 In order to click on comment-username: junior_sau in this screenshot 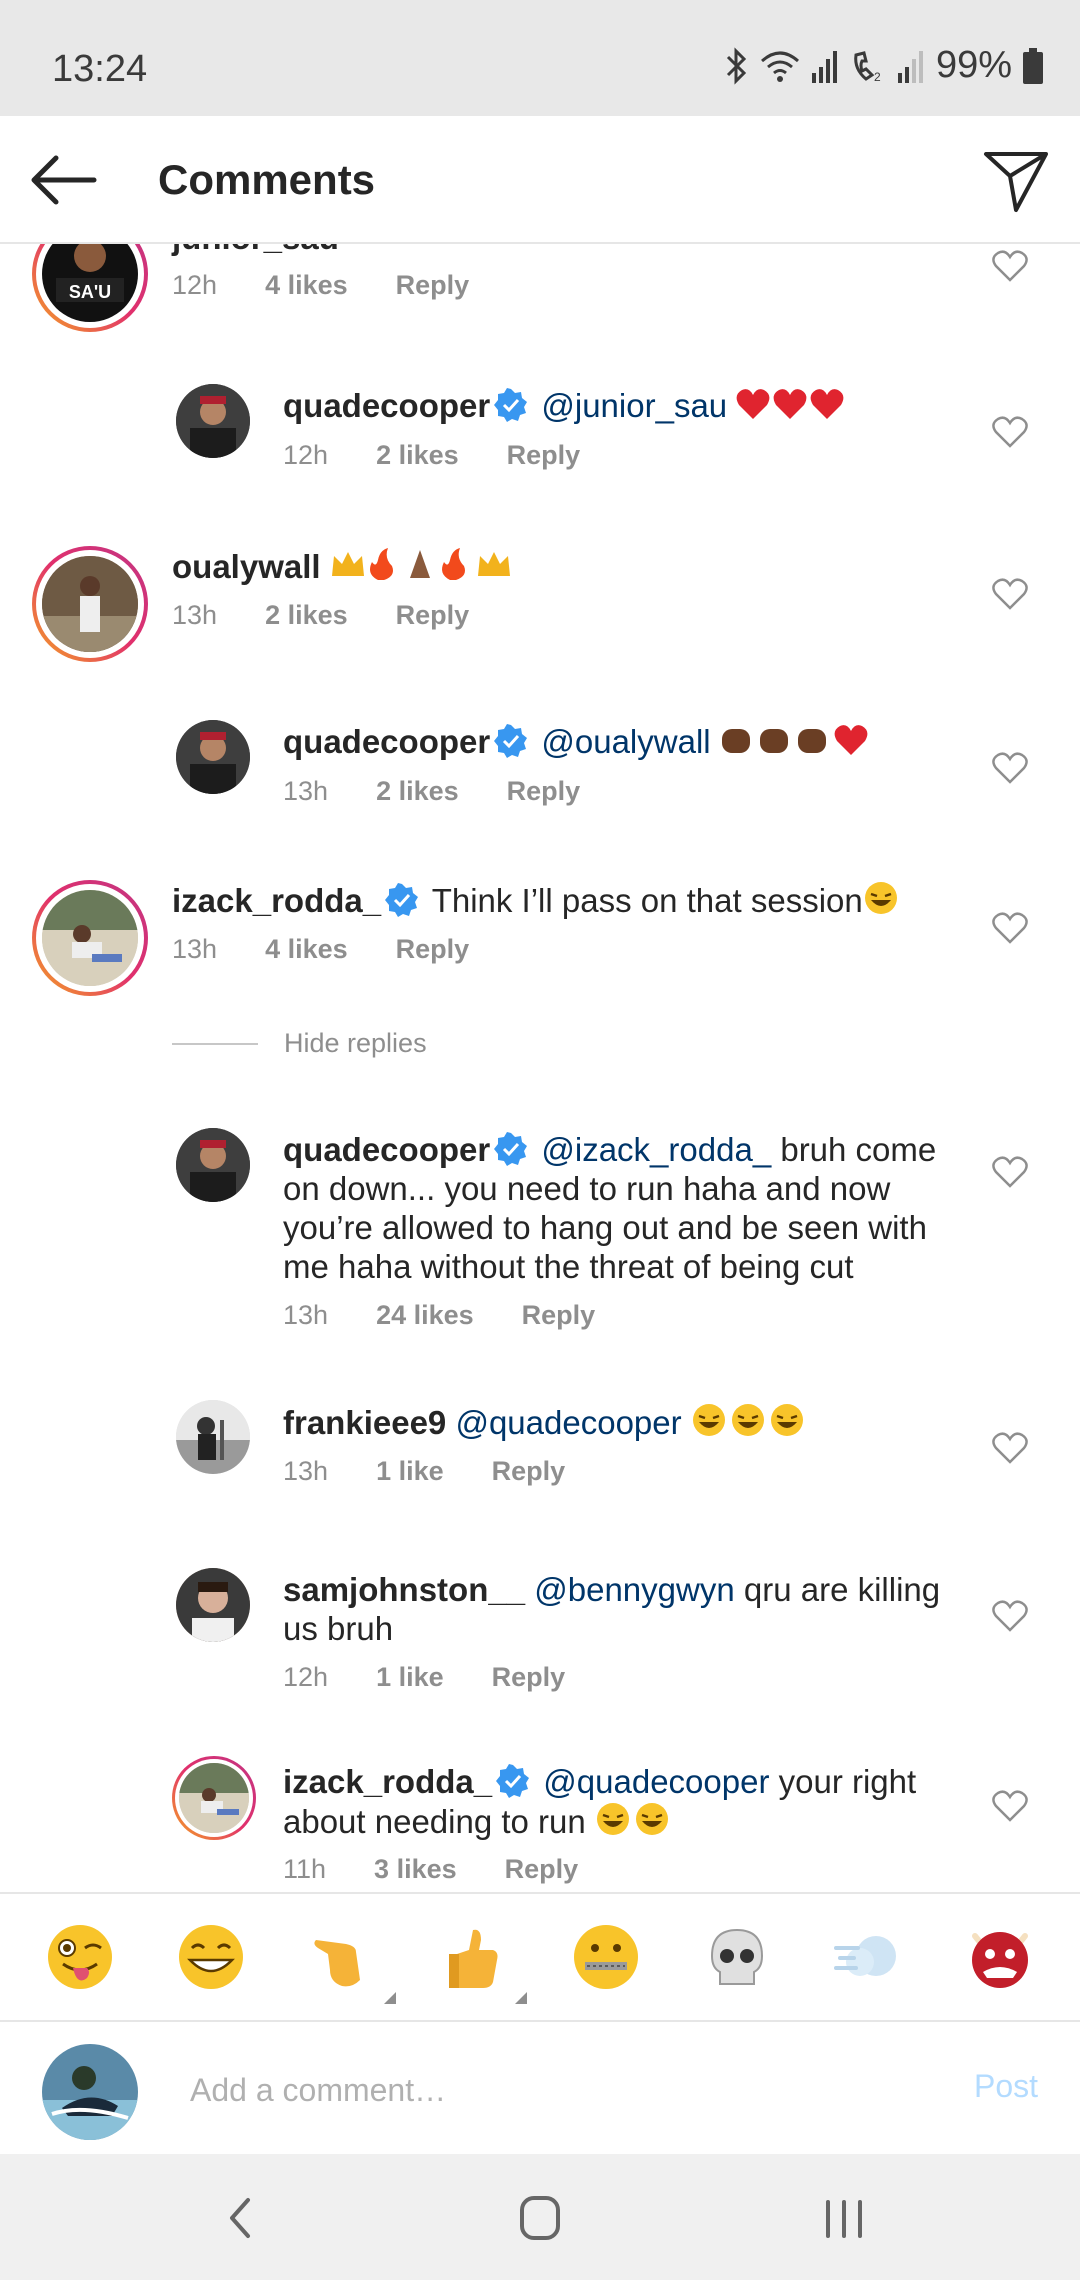, I will do `click(255, 250)`.